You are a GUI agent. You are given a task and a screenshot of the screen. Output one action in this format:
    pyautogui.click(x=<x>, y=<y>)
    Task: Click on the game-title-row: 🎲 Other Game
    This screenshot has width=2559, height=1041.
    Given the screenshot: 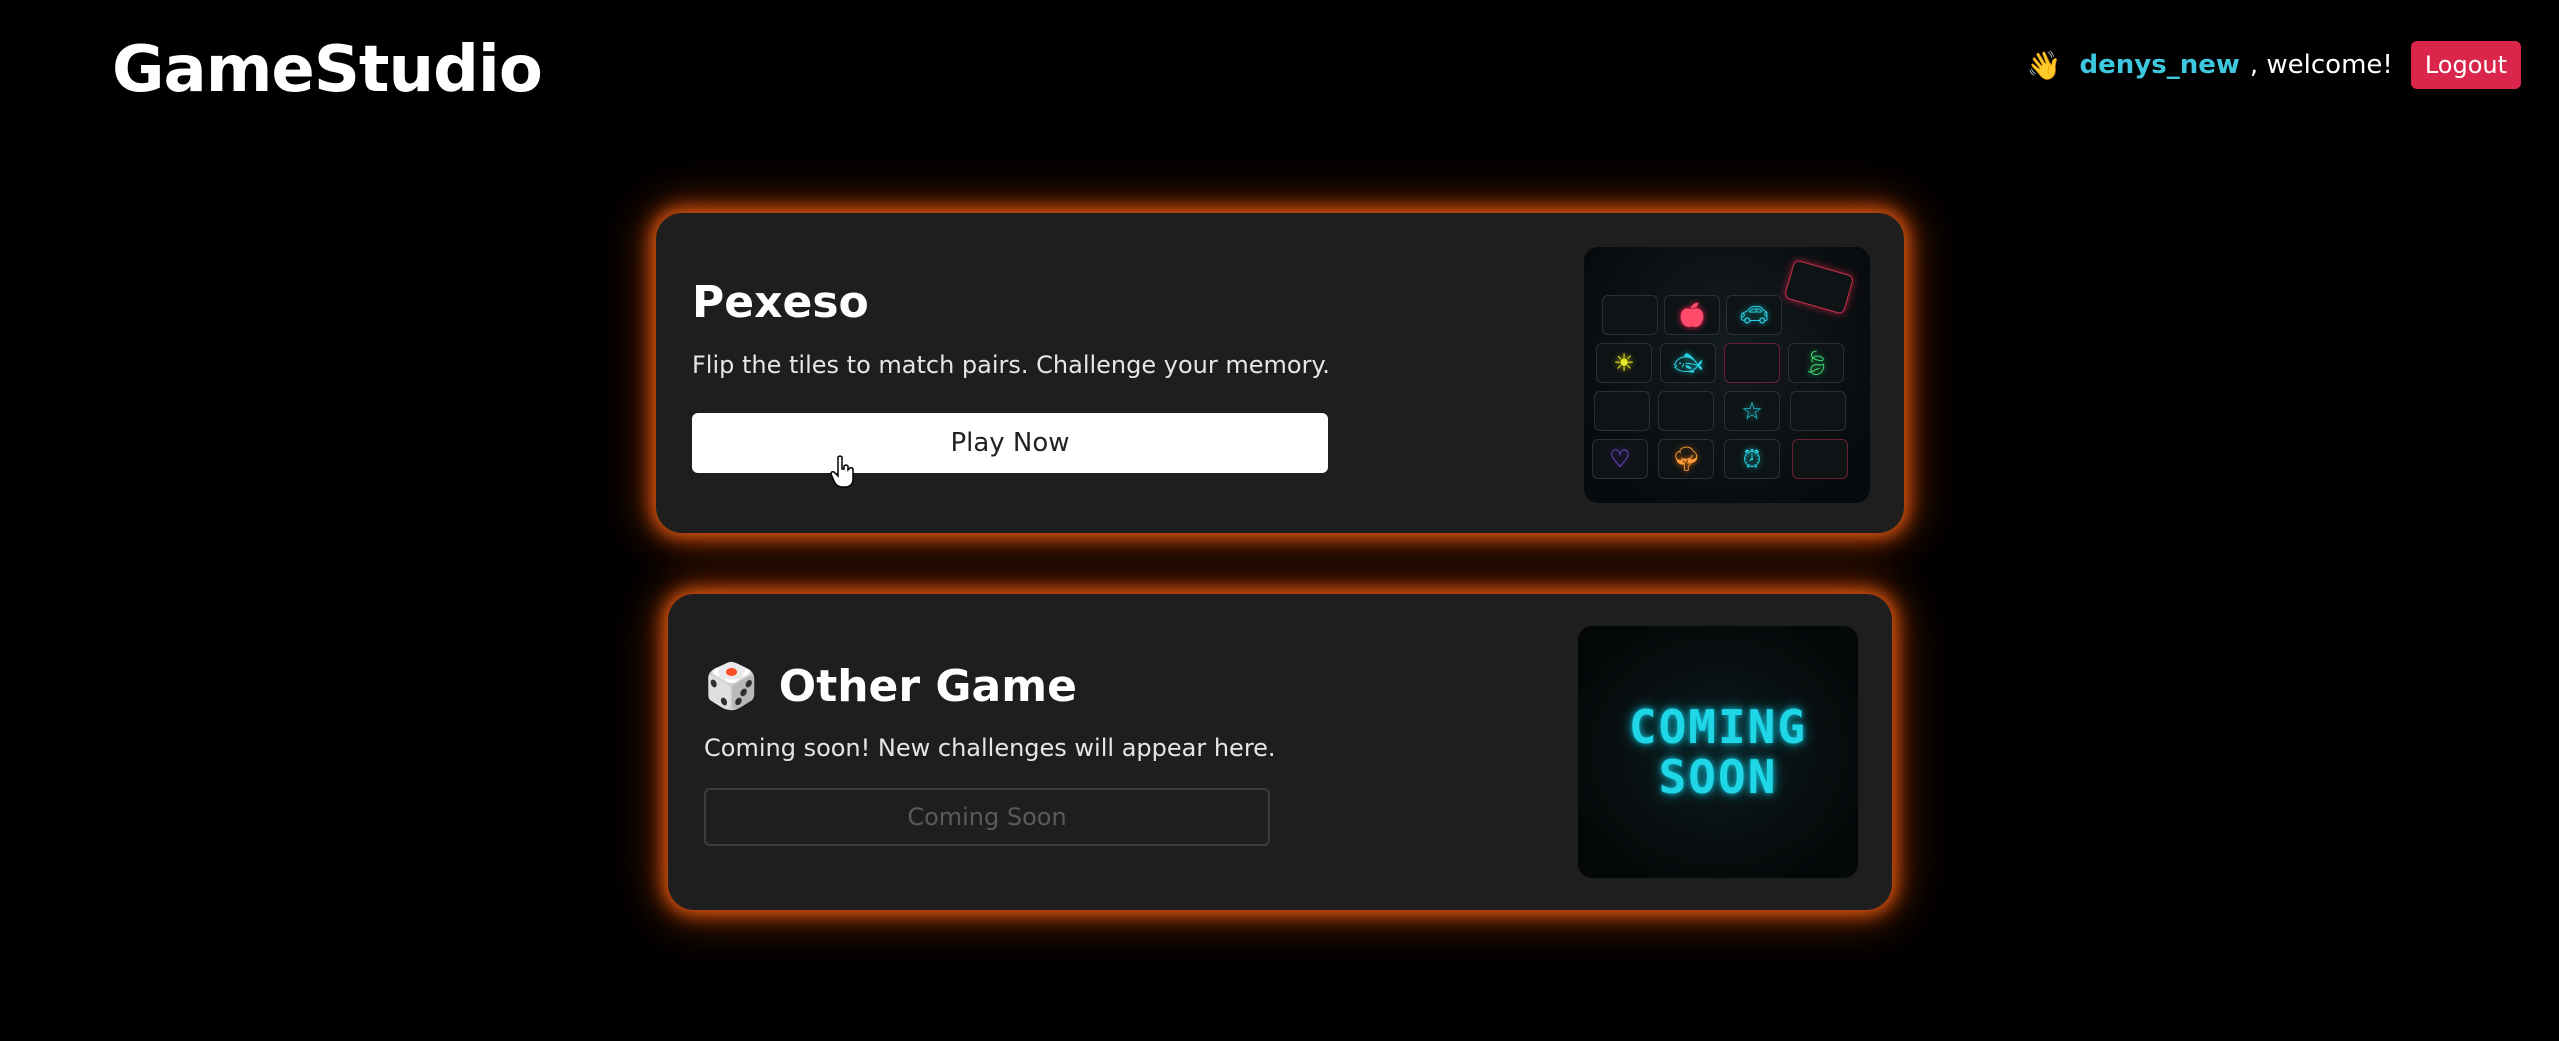 What is the action you would take?
    pyautogui.click(x=890, y=686)
    